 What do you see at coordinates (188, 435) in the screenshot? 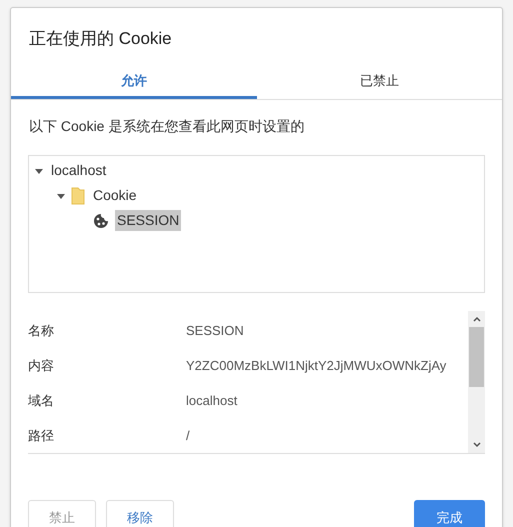
I see `field-value: /` at bounding box center [188, 435].